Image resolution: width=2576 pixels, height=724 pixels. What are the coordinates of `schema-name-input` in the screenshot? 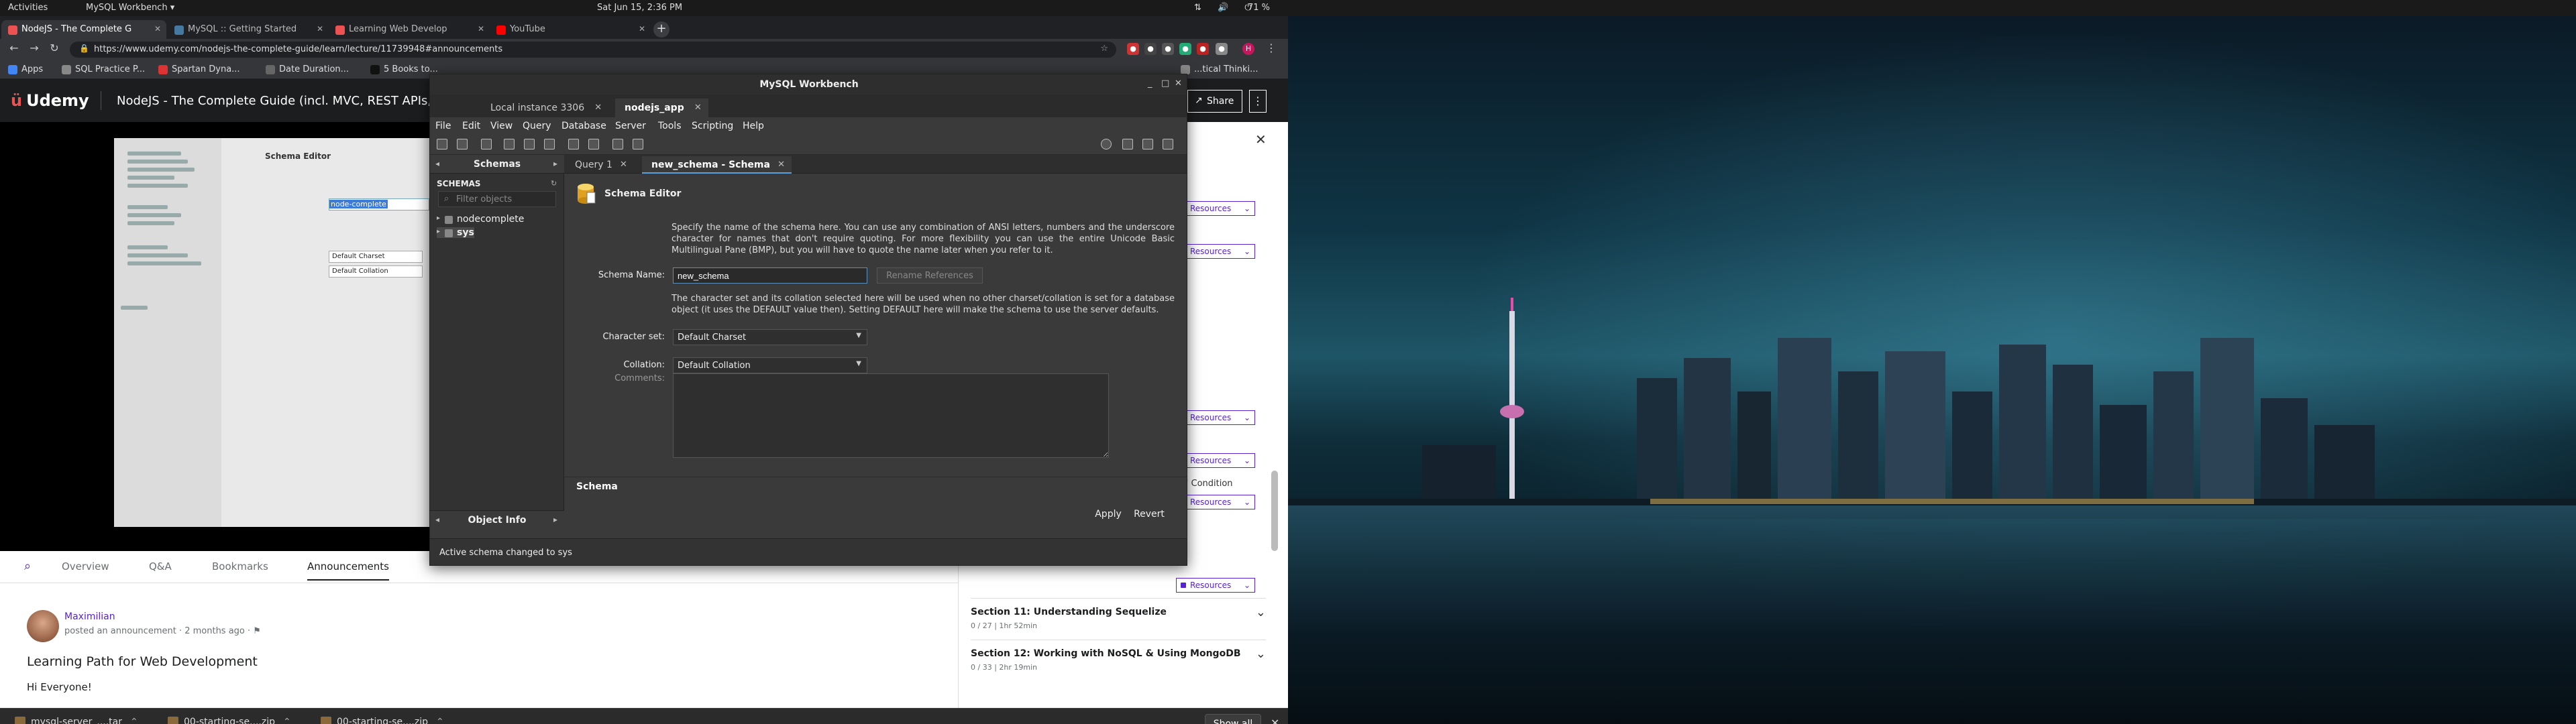 It's located at (770, 275).